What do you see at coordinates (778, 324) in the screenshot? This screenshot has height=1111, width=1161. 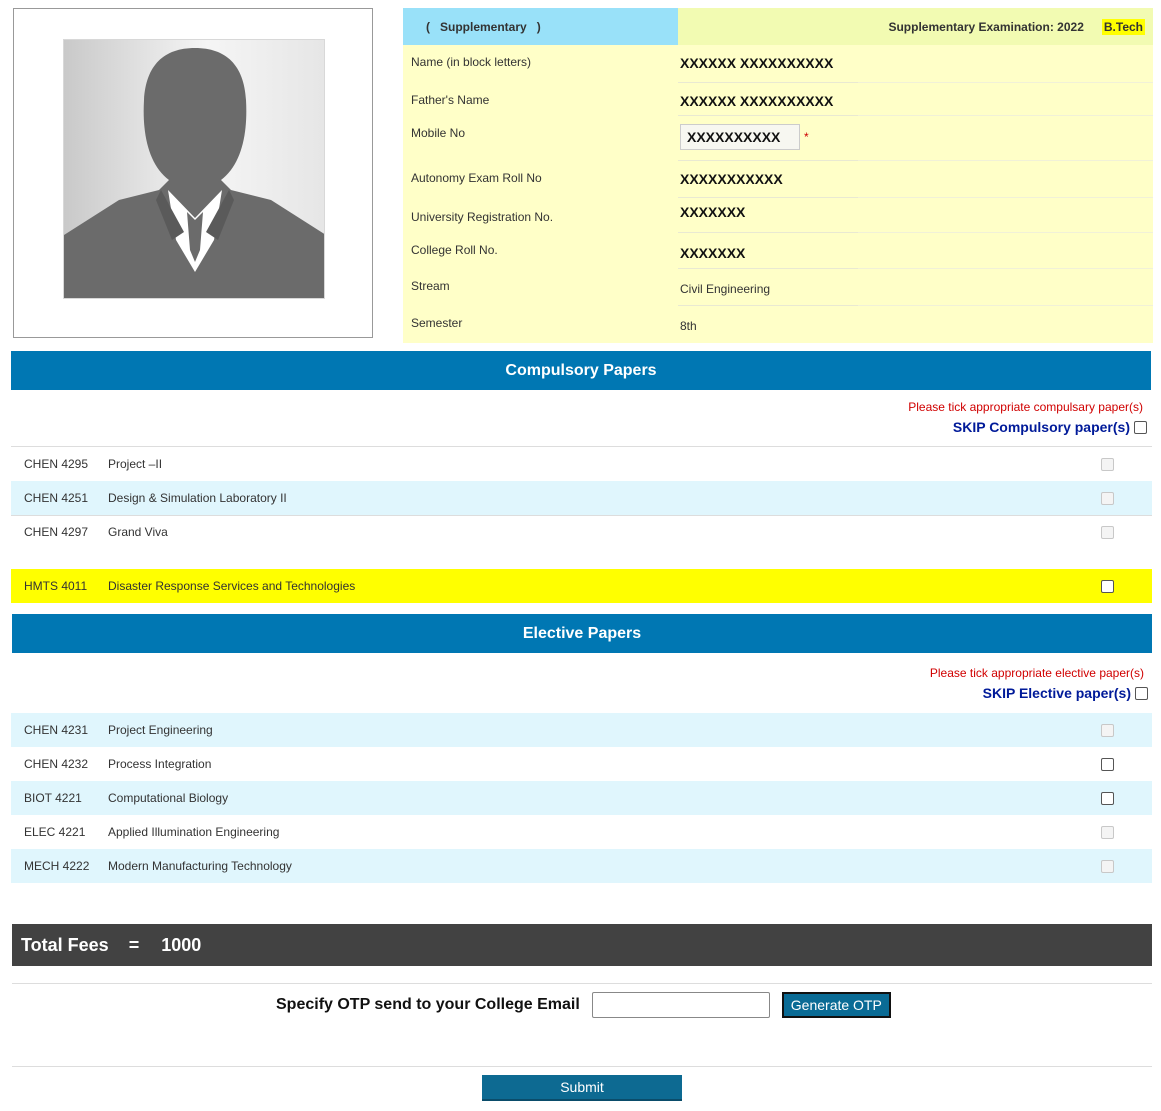 I see `info-row-semester: Semester 8th` at bounding box center [778, 324].